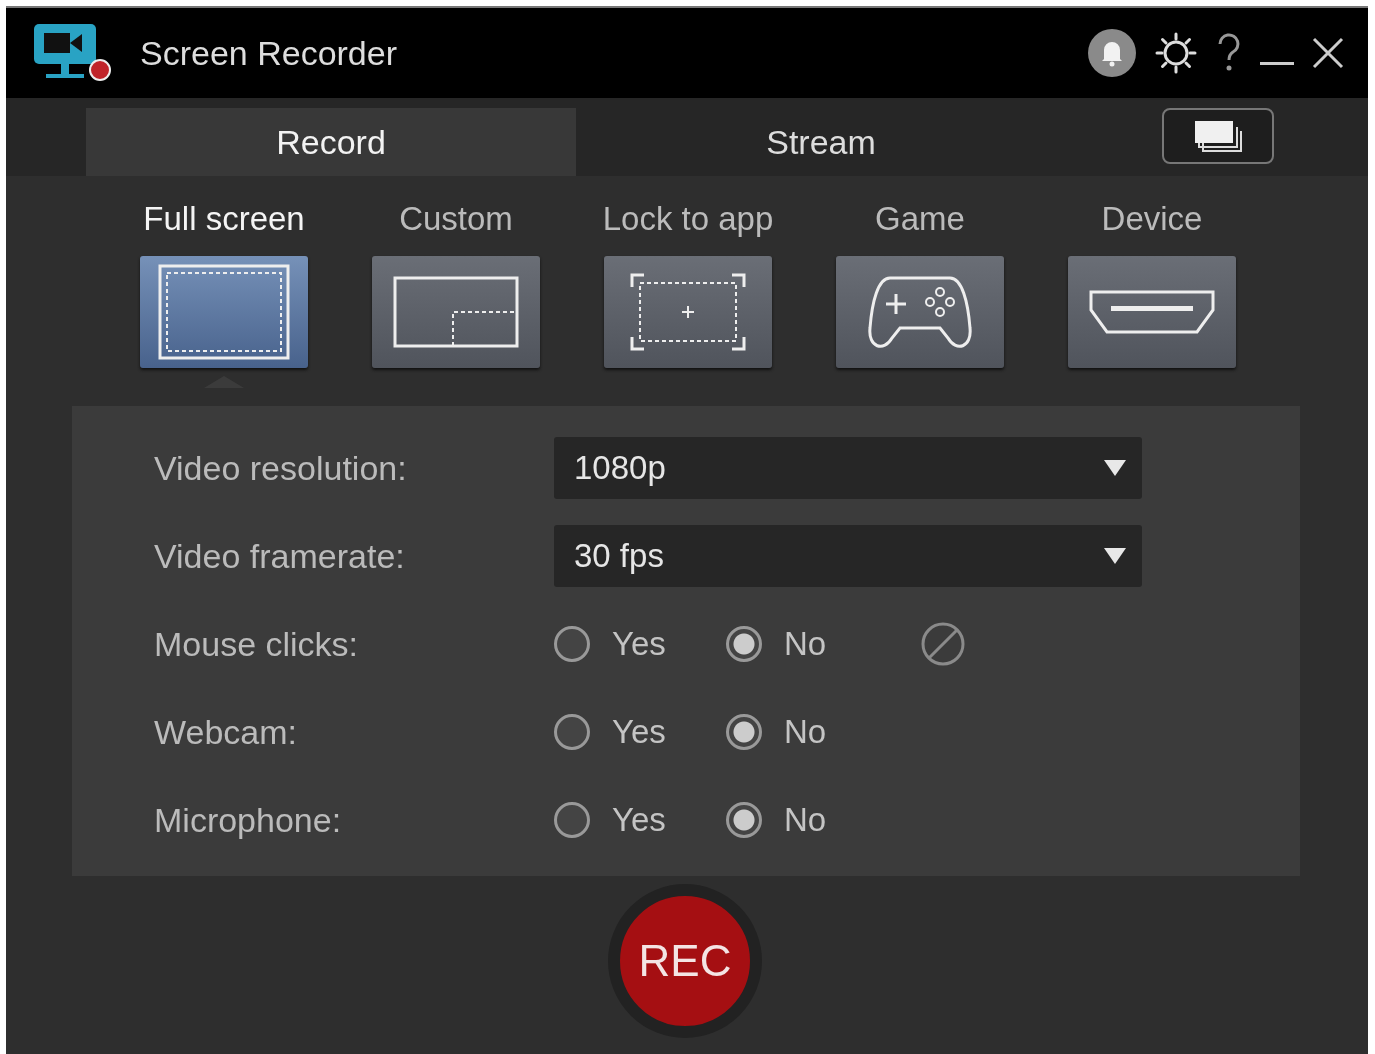 The image size is (1375, 1054). I want to click on record-button: REC, so click(685, 961).